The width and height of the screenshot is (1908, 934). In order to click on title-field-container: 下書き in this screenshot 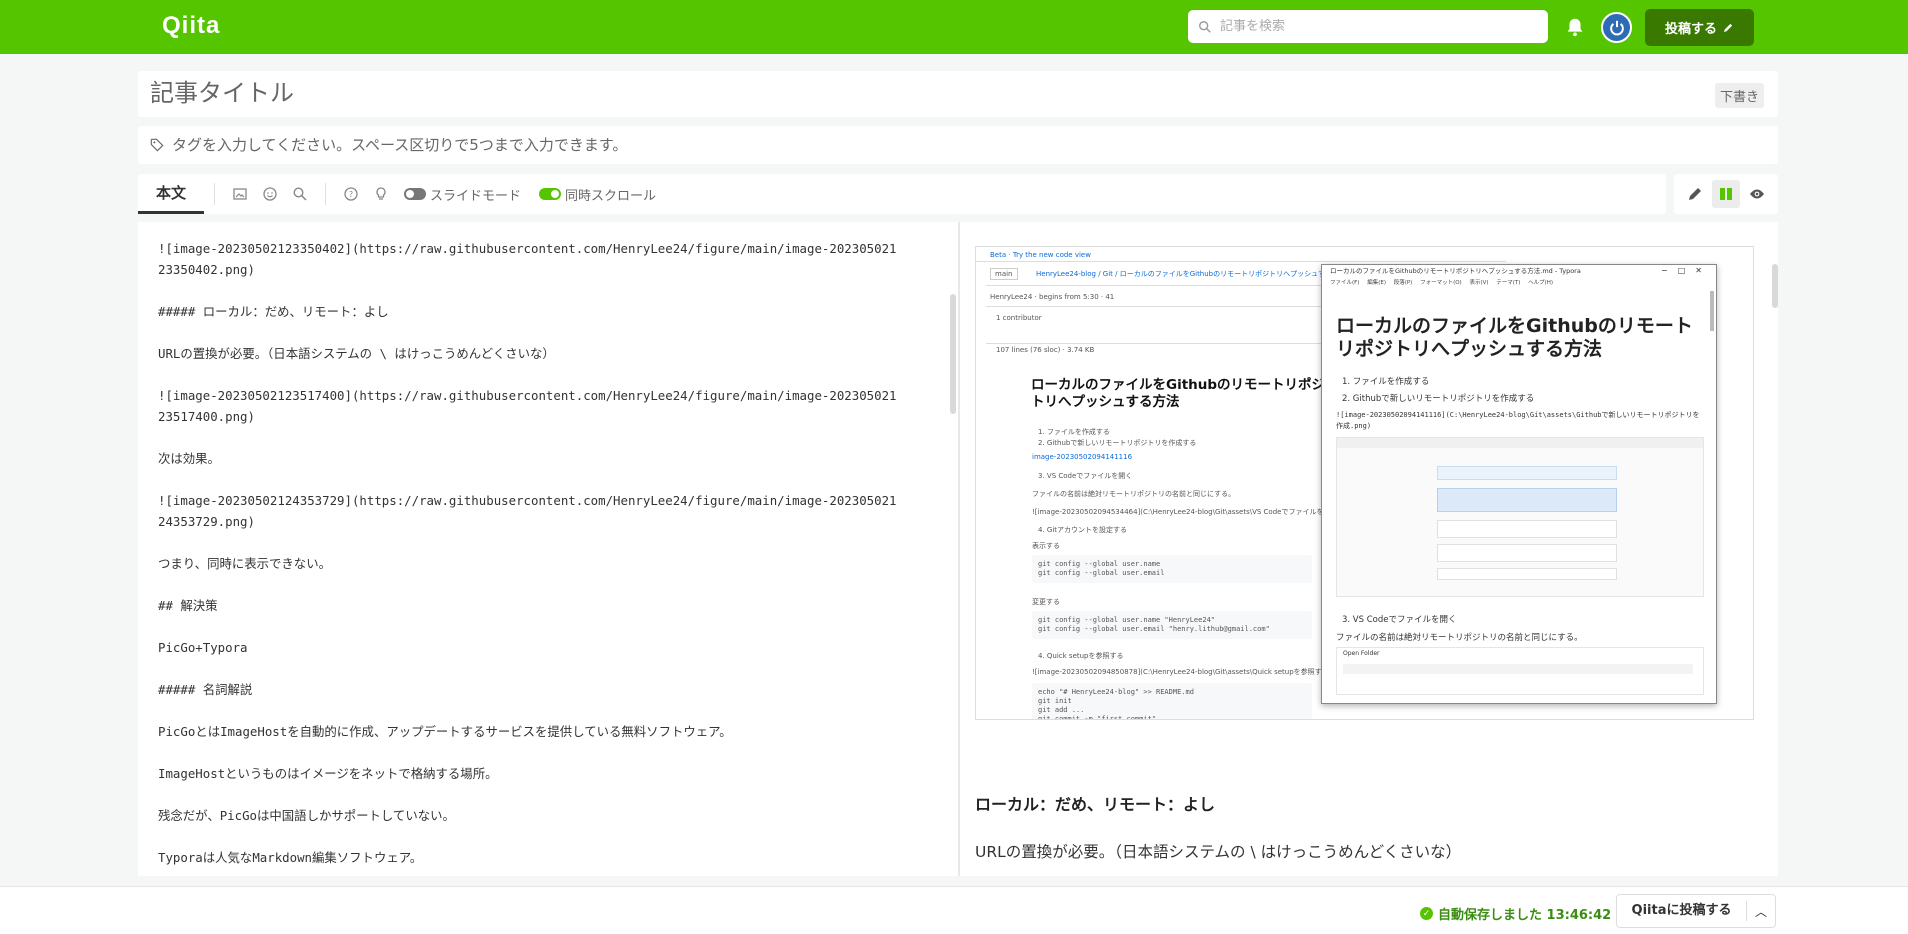, I will do `click(958, 94)`.